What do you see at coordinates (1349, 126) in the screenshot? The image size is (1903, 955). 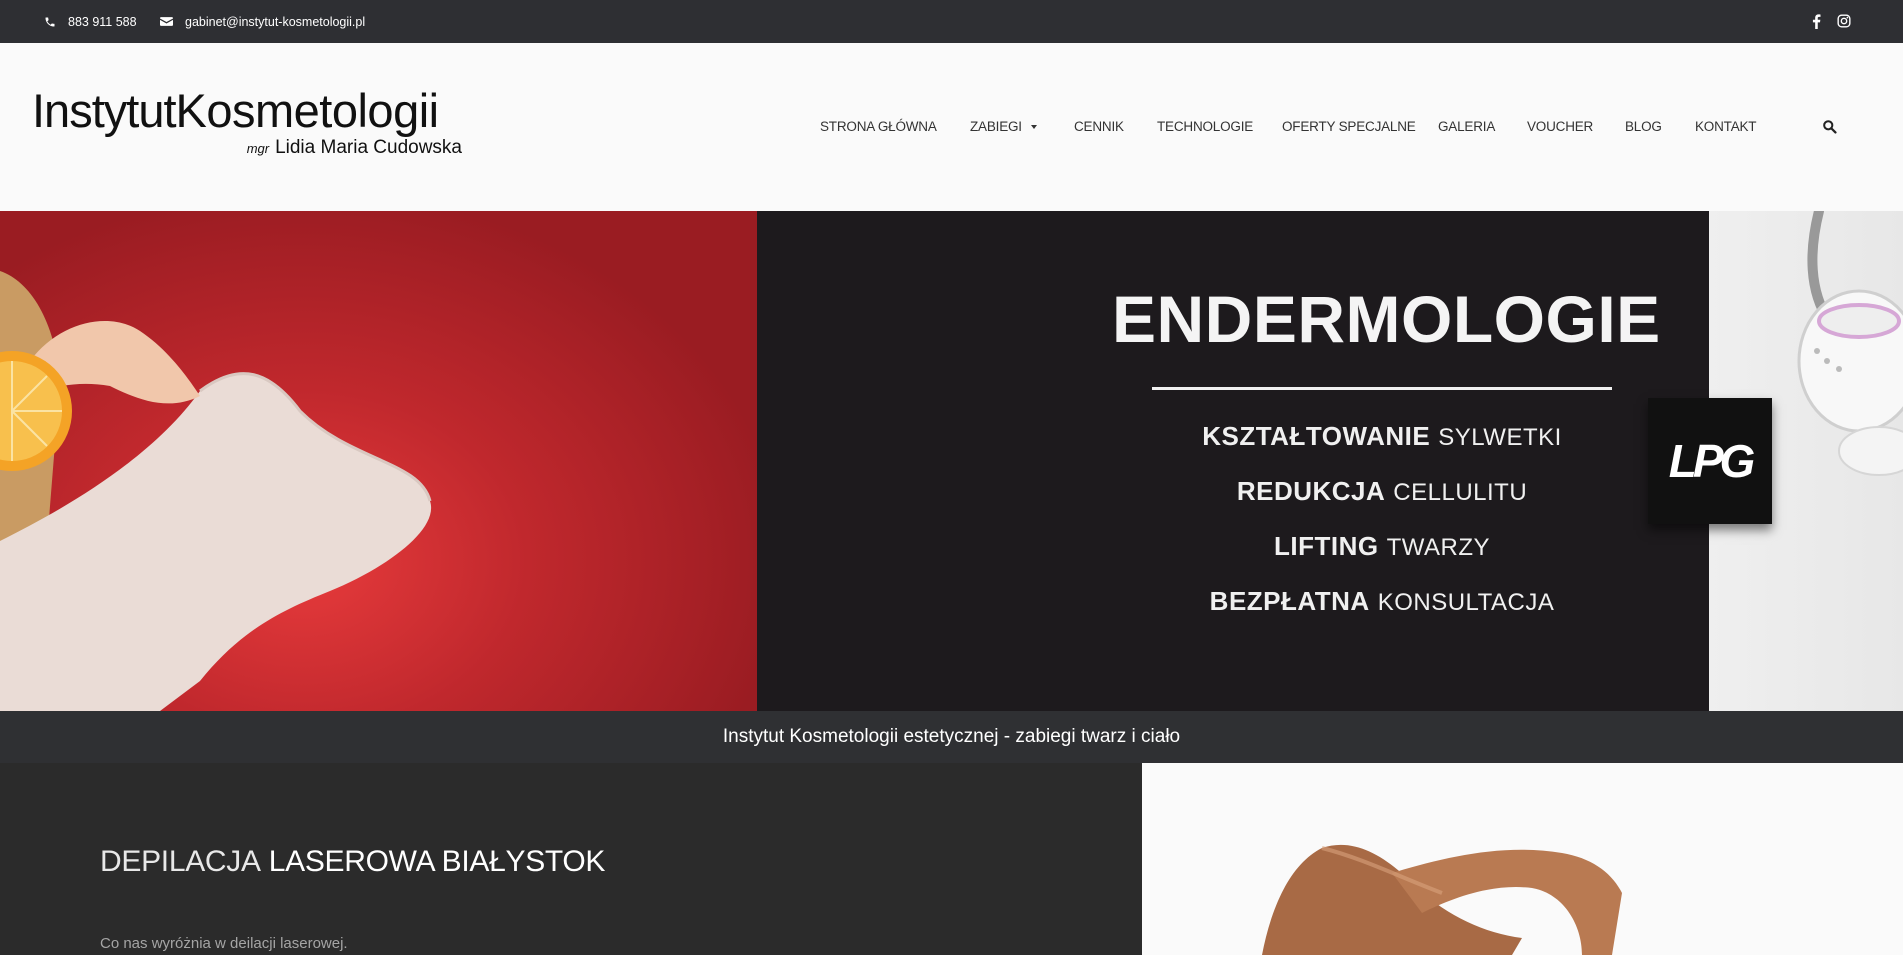 I see `nav-item-oferty-specjalne: OFERTY SPECJALNE` at bounding box center [1349, 126].